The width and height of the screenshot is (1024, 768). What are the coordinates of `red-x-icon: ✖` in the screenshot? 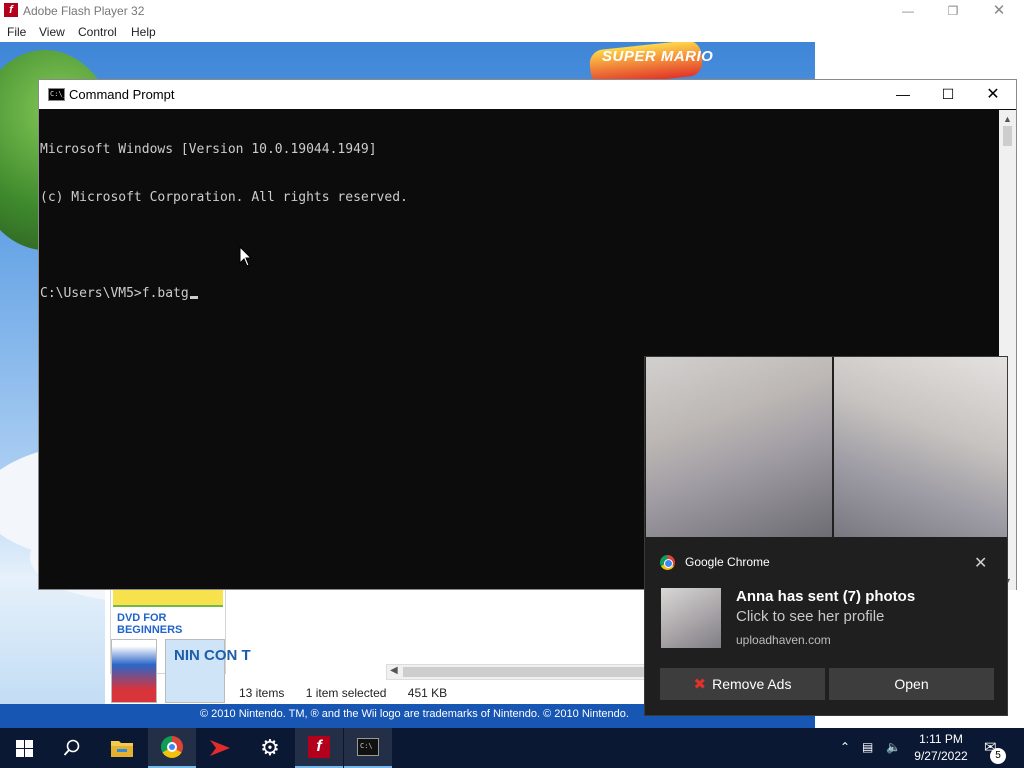 It's located at (700, 684).